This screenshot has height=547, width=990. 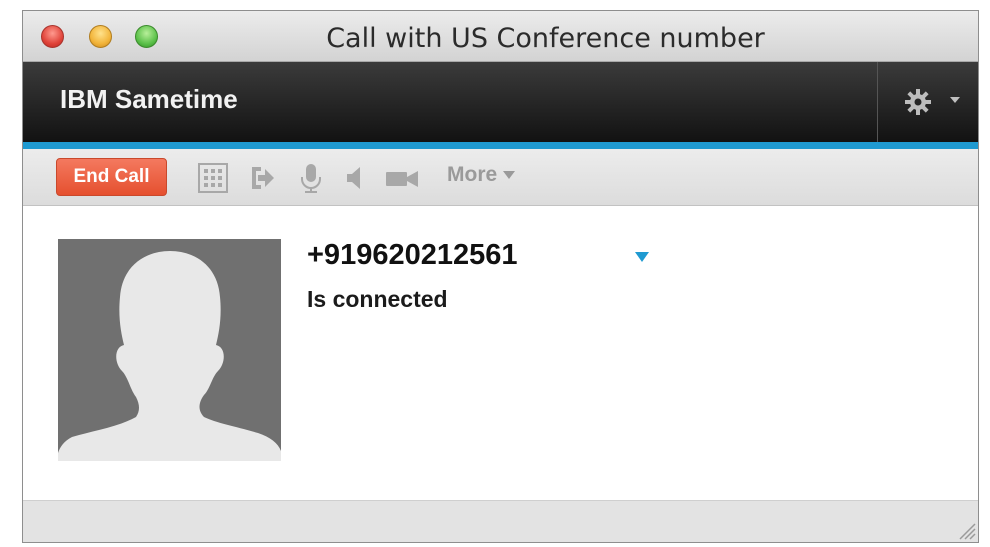 I want to click on call-toolbar: End Call More, so click(x=500, y=177).